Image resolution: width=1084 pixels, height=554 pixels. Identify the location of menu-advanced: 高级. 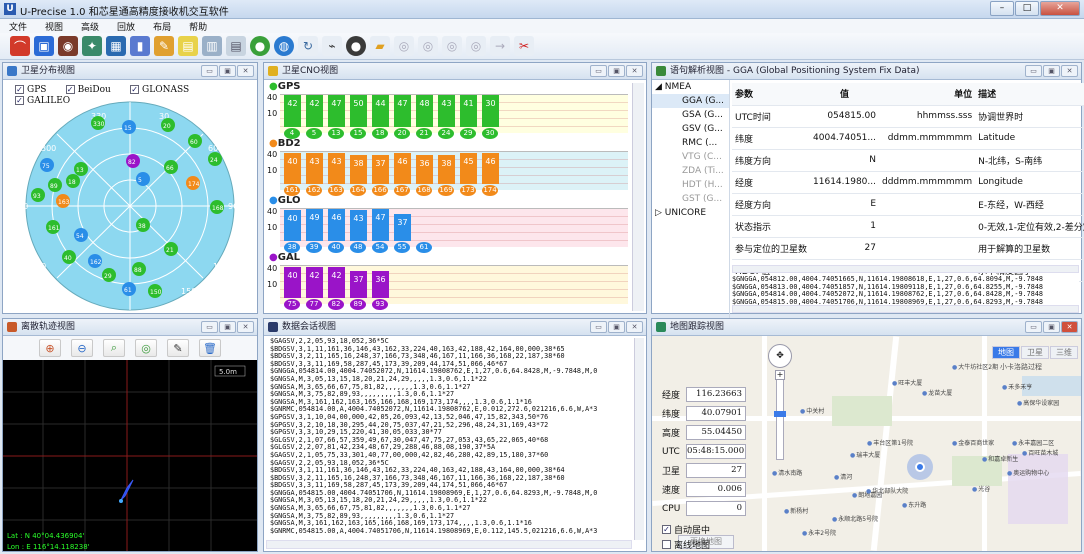
(90, 26).